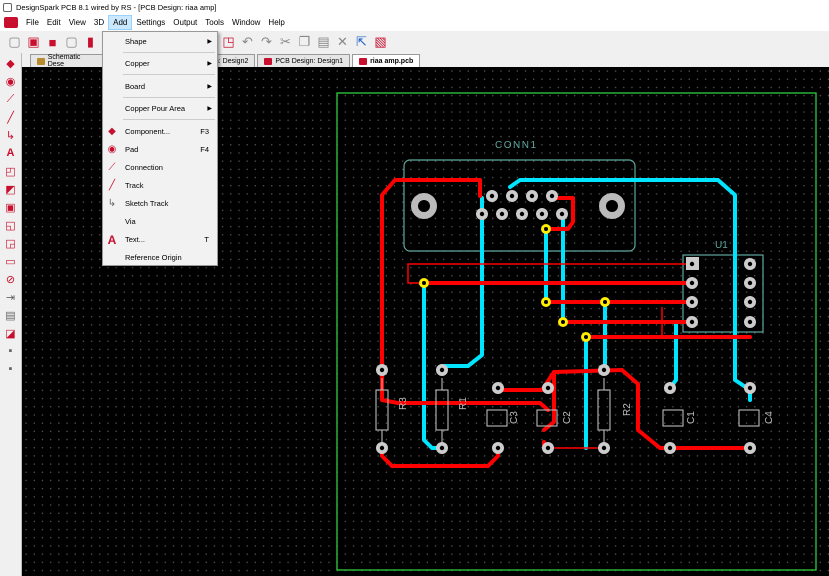 The image size is (829, 576). I want to click on design-icon: ◳, so click(228, 42).